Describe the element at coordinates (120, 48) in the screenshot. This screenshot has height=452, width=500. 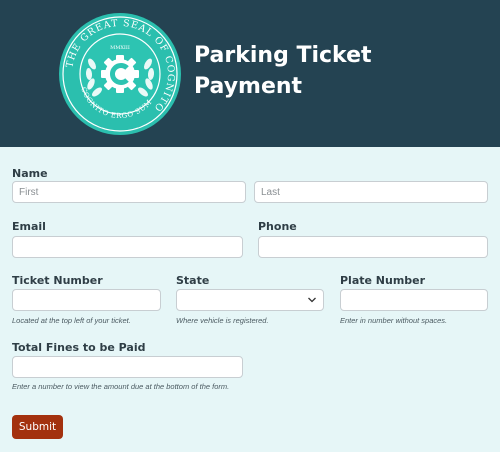
I see `seal-year: MMXIII` at that location.